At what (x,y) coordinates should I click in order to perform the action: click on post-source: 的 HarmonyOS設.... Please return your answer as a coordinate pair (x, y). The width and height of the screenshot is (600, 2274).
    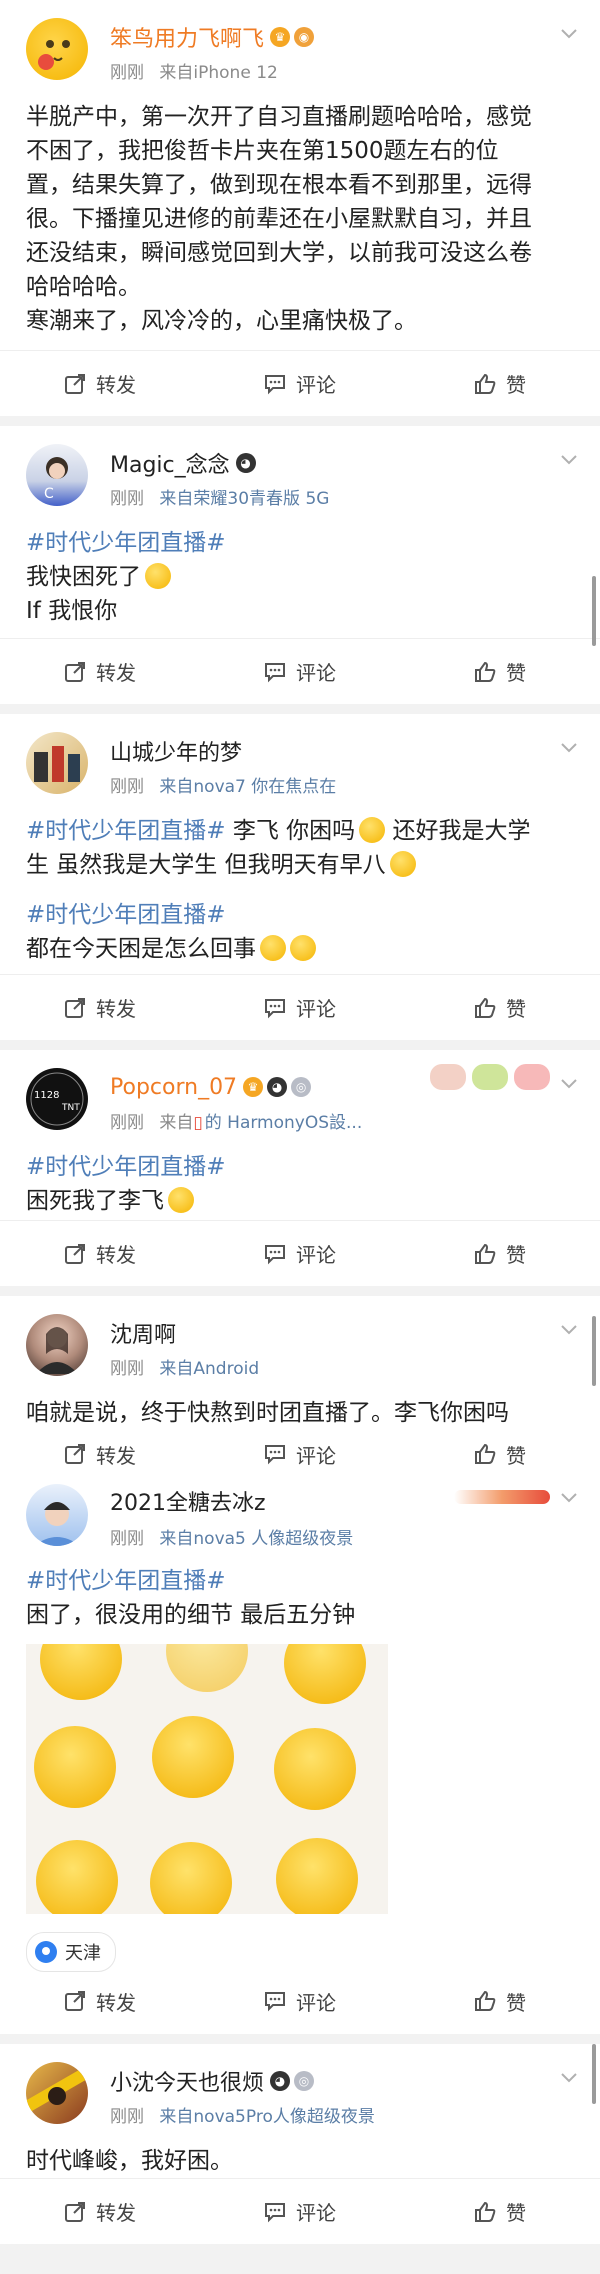
    Looking at the image, I should click on (283, 1123).